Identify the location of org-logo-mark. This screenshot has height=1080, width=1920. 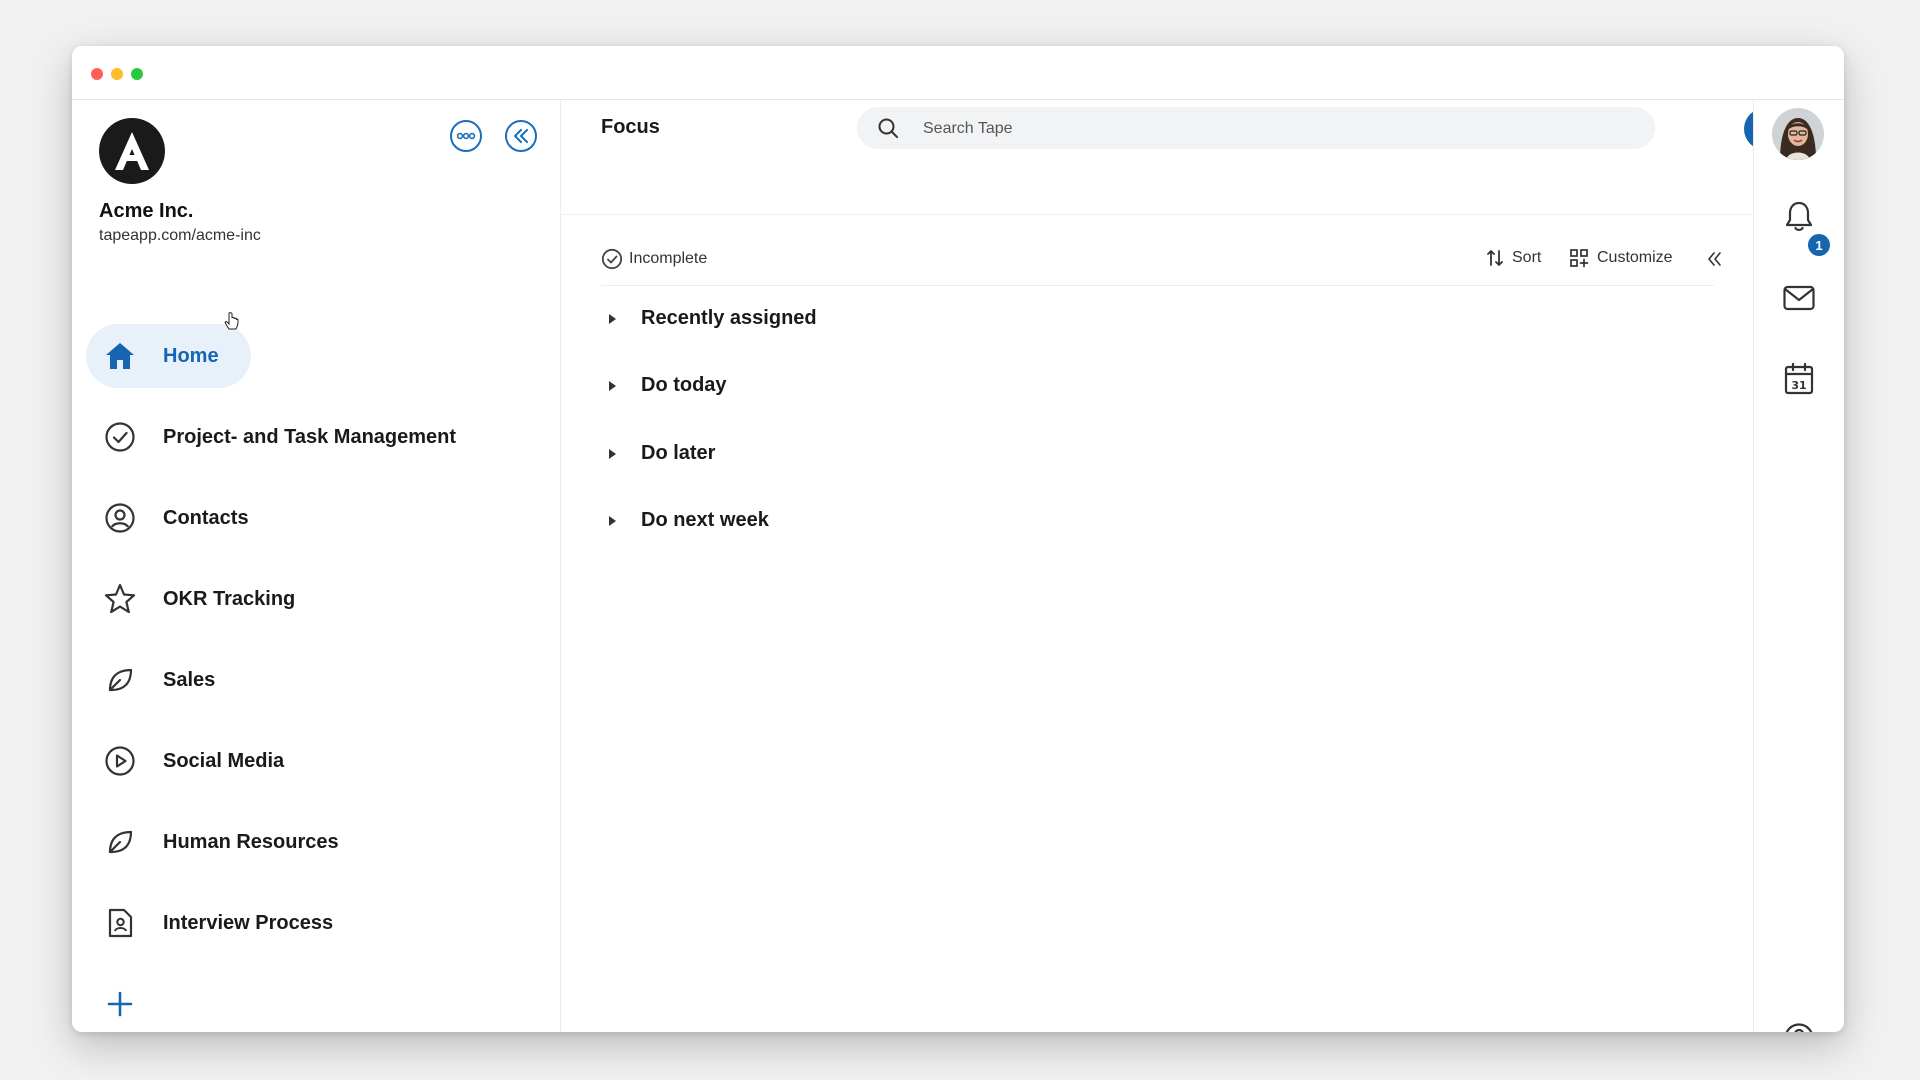
(132, 151).